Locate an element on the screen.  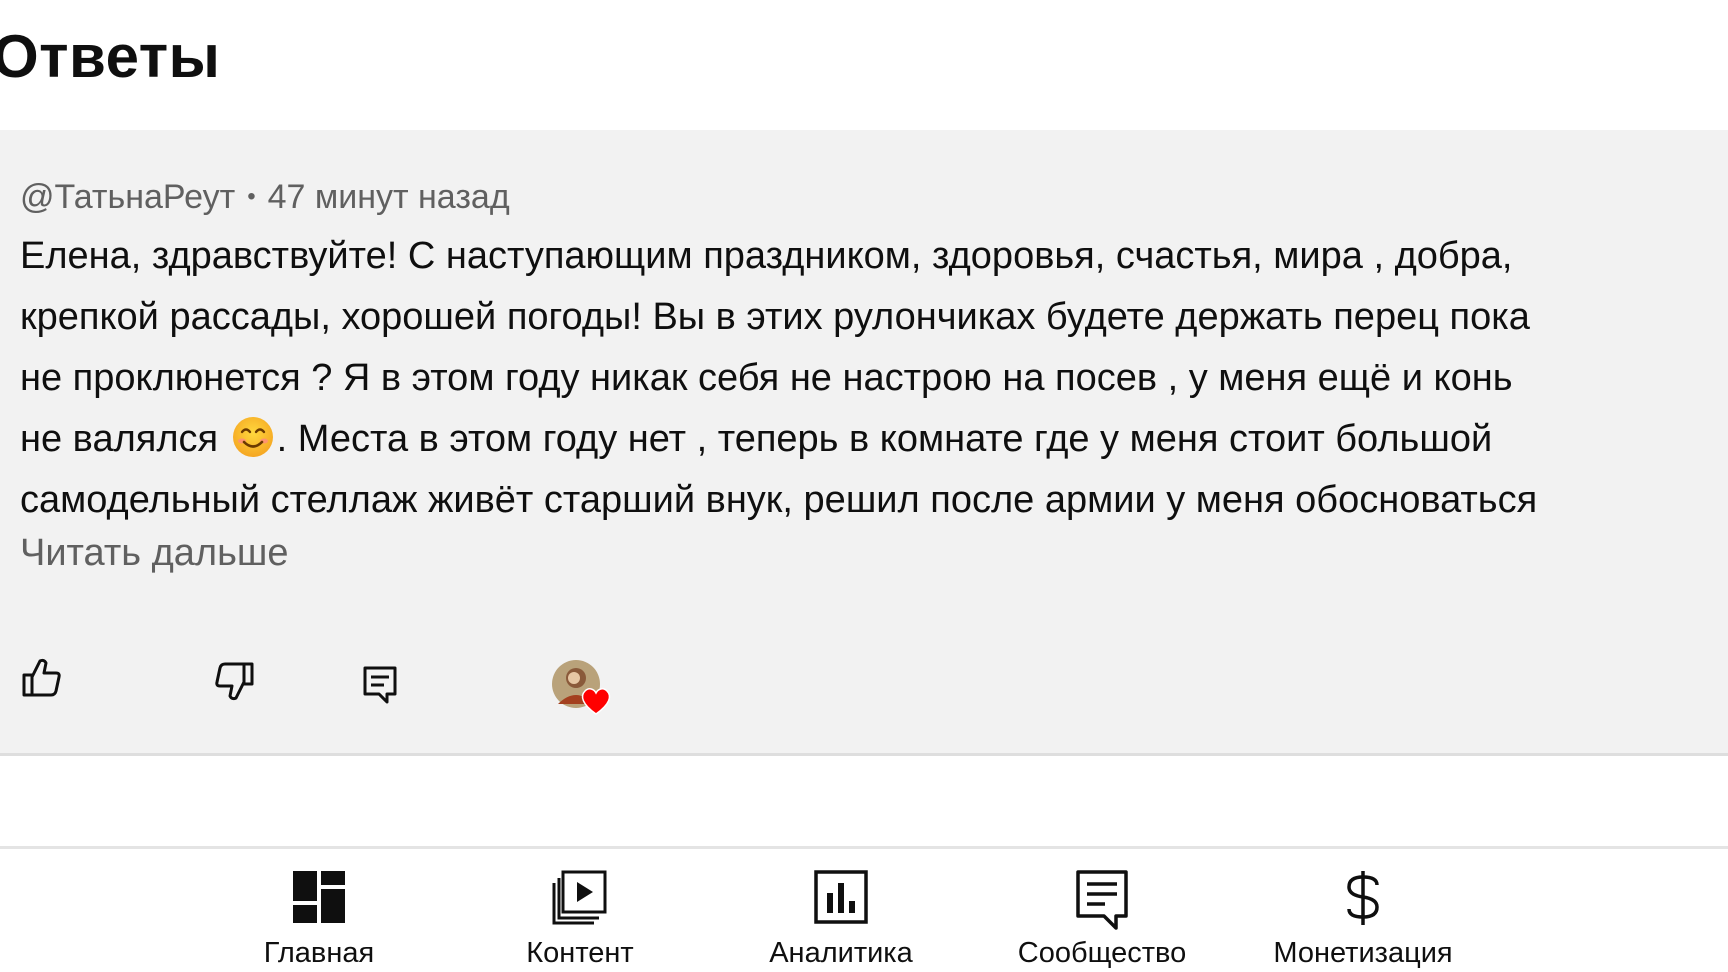
dislike-button is located at coordinates (234, 684).